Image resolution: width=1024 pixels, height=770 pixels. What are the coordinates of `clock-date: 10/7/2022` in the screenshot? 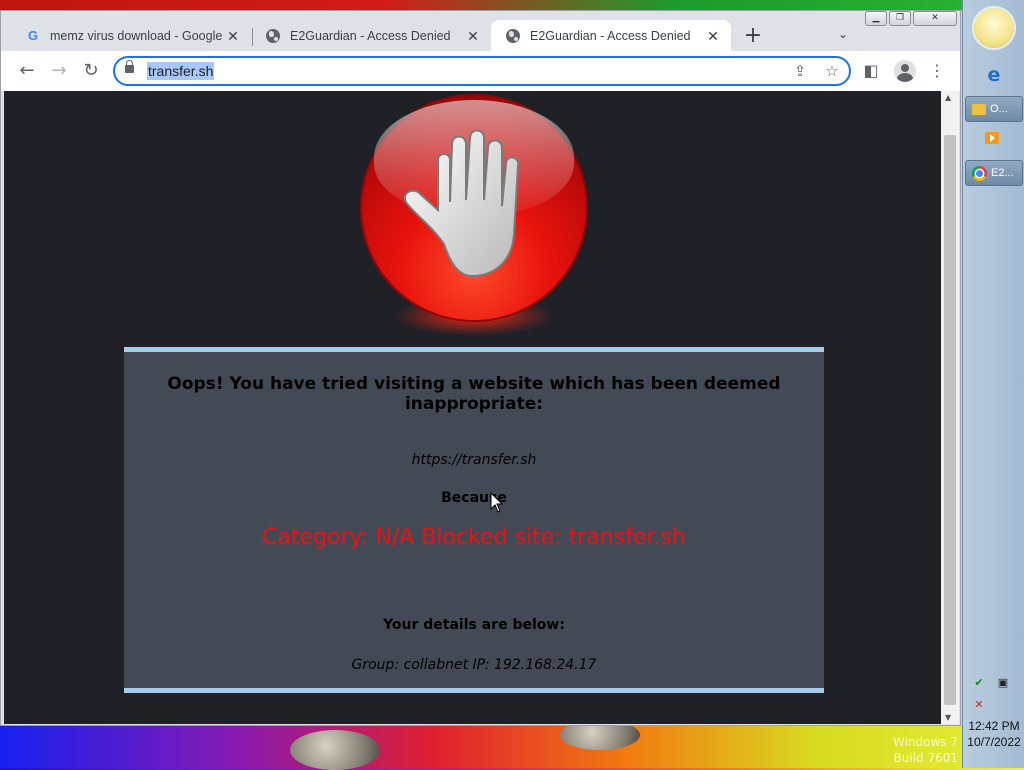 It's located at (994, 742).